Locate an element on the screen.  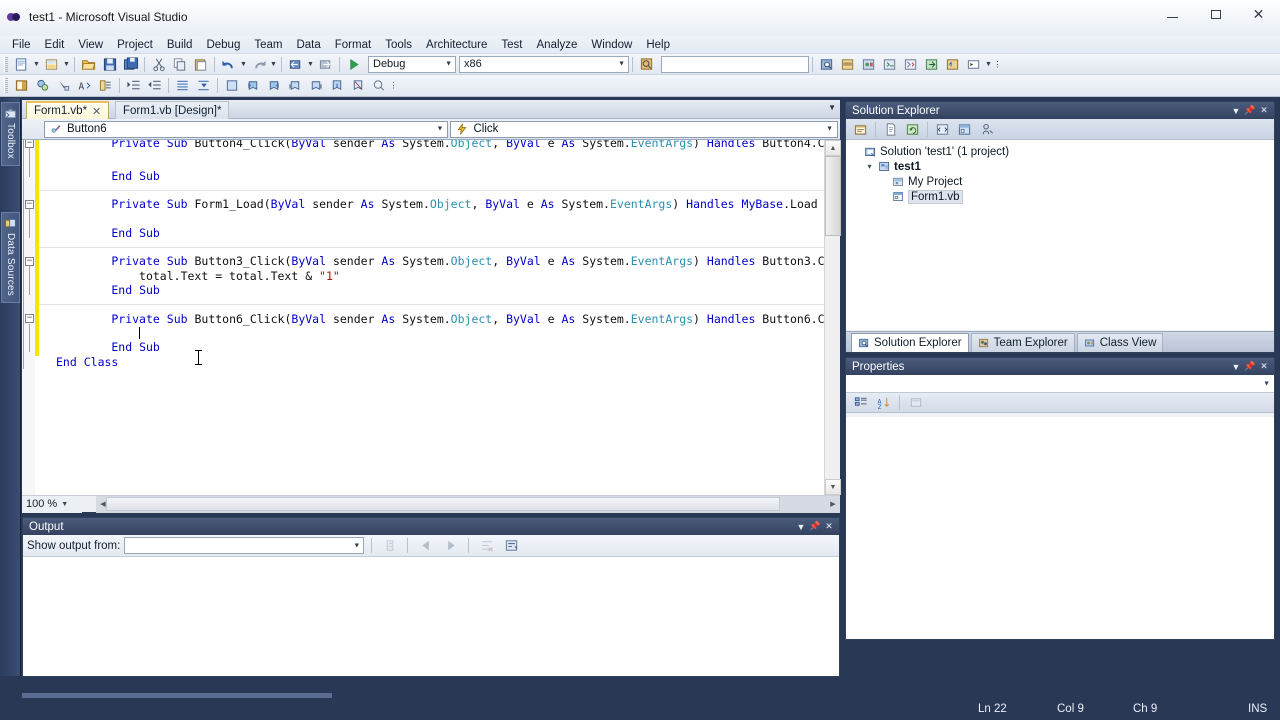
zoom-level-combo: 100 % ▼ is located at coordinates (52, 504).